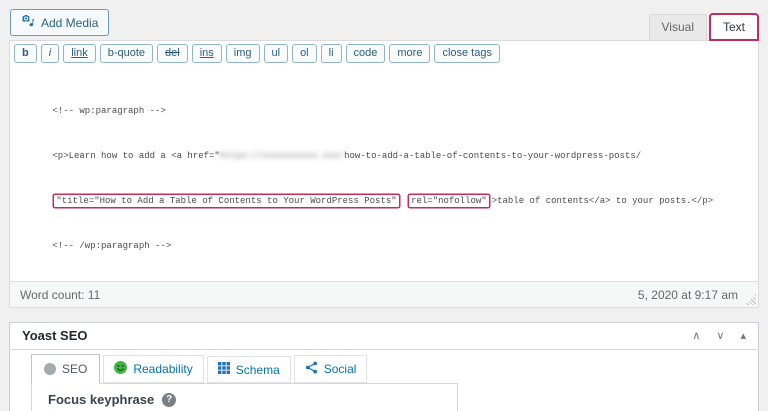  I want to click on tab-seo: SEO, so click(66, 369).